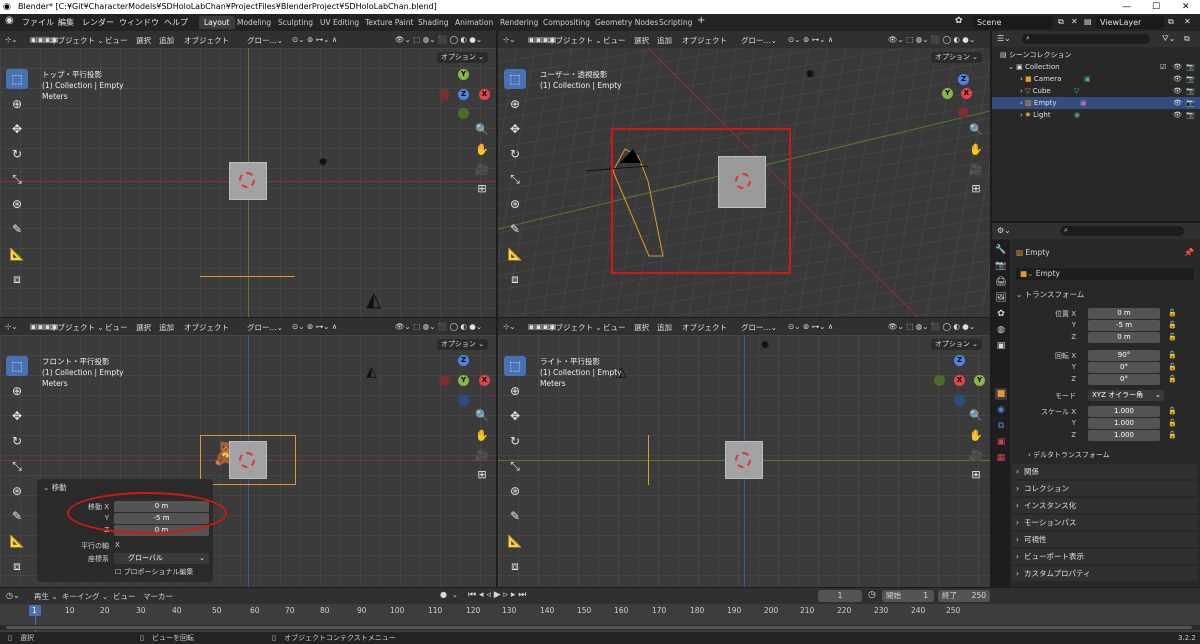 The width and height of the screenshot is (1200, 644). What do you see at coordinates (1001, 282) in the screenshot?
I see `output-tab-icon: 🖨` at bounding box center [1001, 282].